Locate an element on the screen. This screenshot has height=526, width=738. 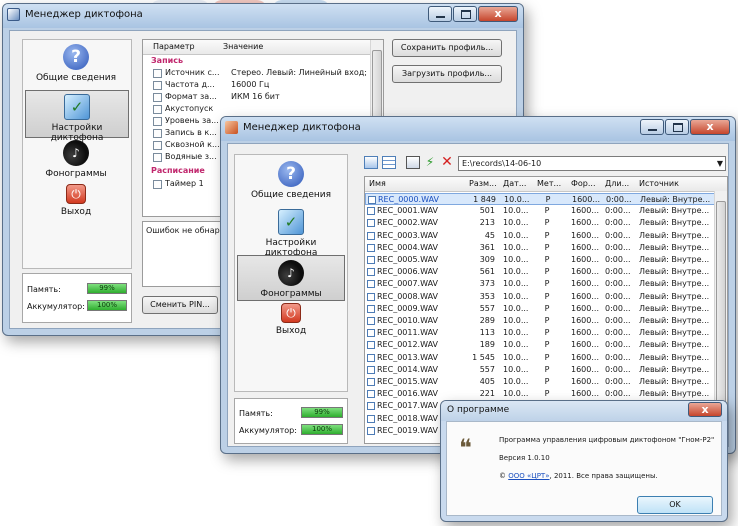
param-row: Частота д... 16000 Гц is located at coordinates (263, 85).